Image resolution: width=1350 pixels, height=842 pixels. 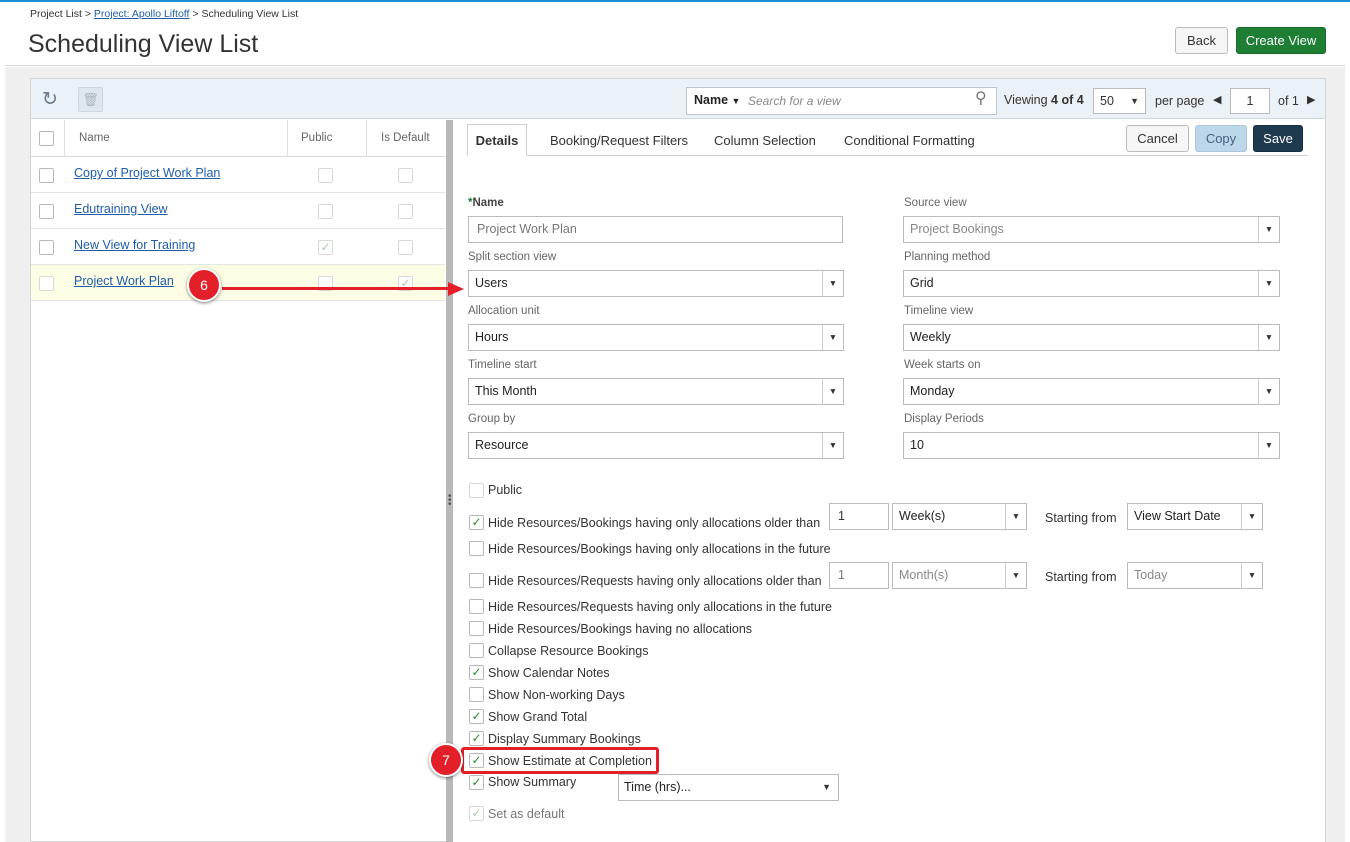 What do you see at coordinates (476, 628) in the screenshot?
I see `hide-no-allocations-checkbox` at bounding box center [476, 628].